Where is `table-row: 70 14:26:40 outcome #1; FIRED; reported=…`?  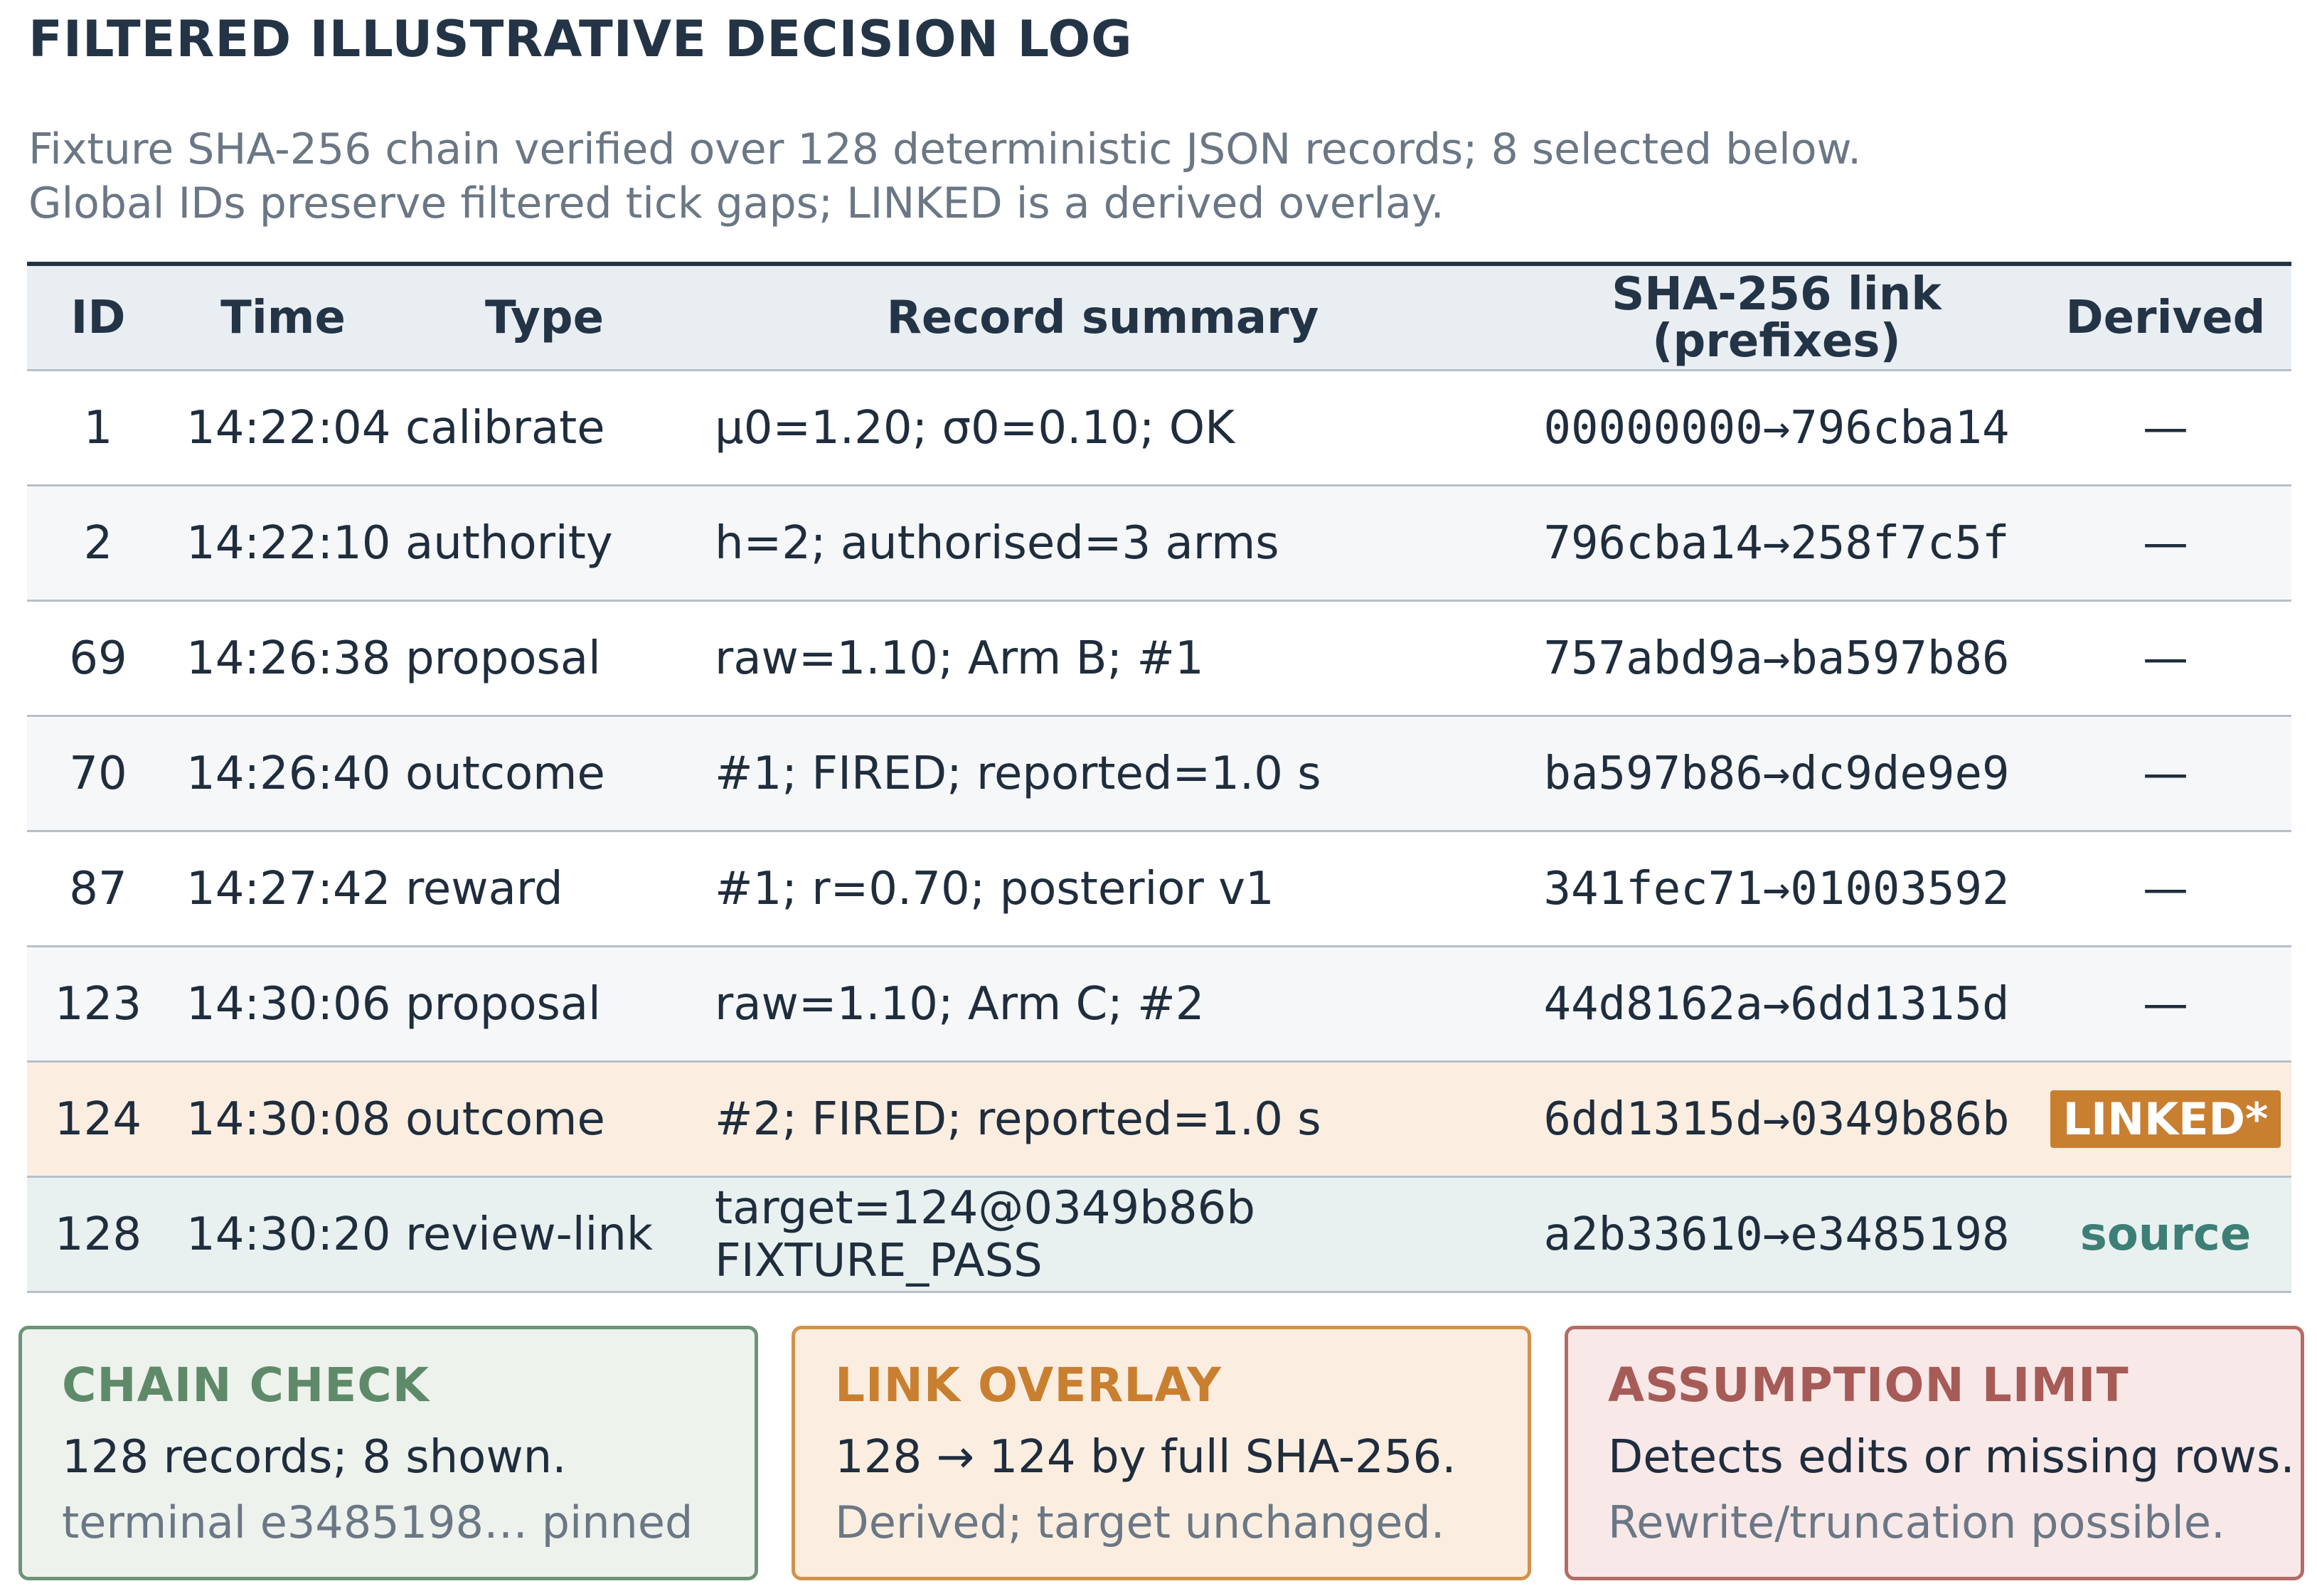
table-row: 70 14:26:40 outcome #1; FIRED; reported=… is located at coordinates (1159, 774).